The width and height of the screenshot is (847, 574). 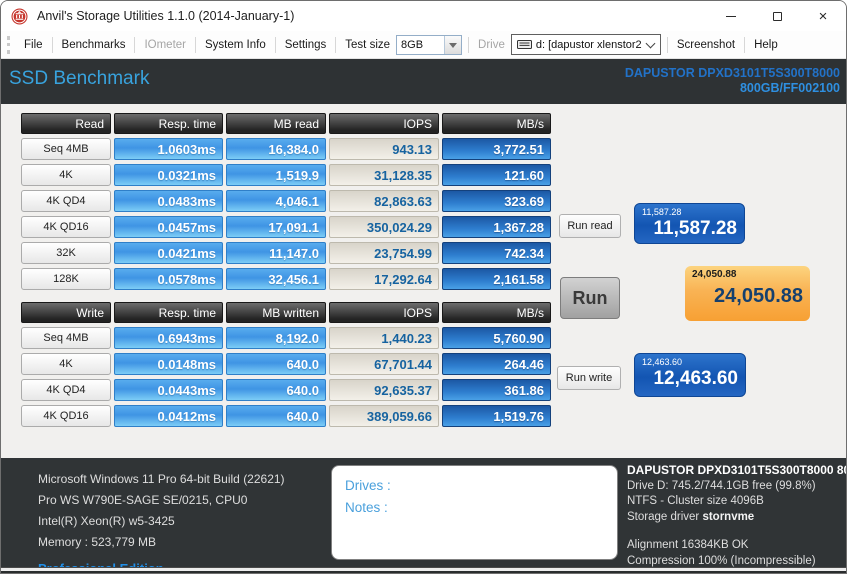 What do you see at coordinates (168, 175) in the screenshot?
I see `resp-time-cell: 0.0321ms` at bounding box center [168, 175].